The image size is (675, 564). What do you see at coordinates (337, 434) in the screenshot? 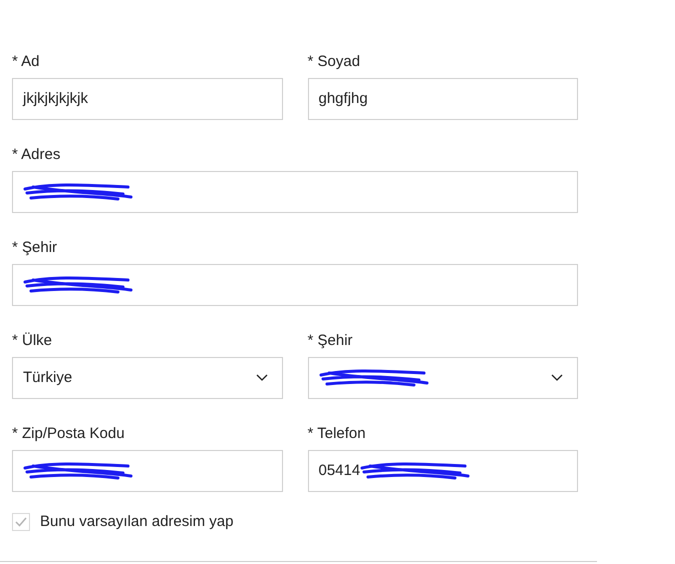
I see `field-label: * Telefon` at bounding box center [337, 434].